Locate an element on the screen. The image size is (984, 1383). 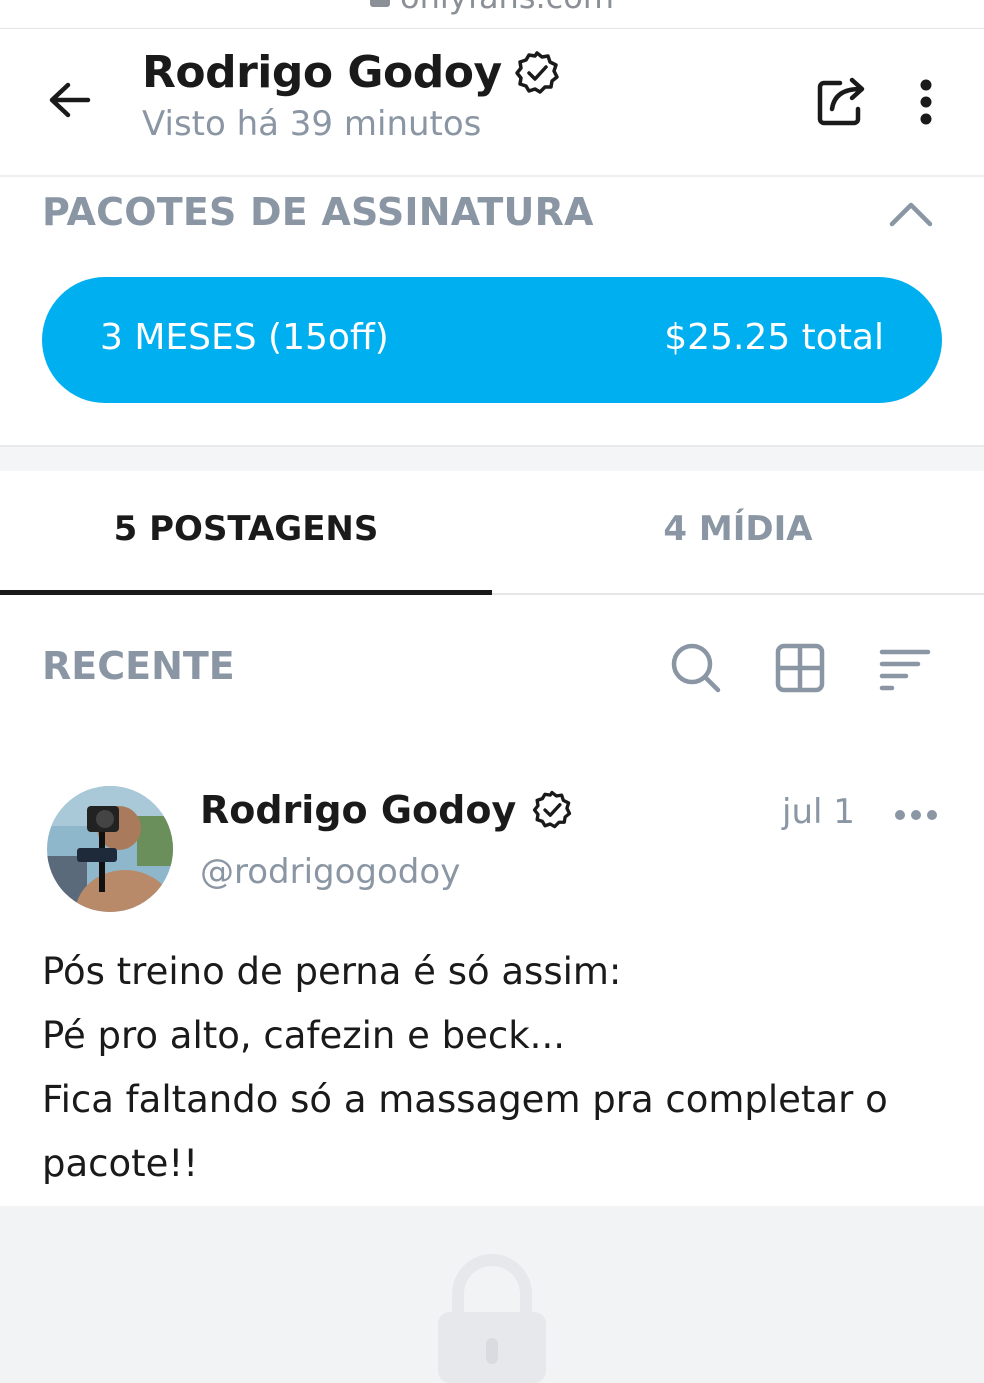
profile-header: Rodrigo Godoy Visto há 39 minutos is located at coordinates (492, 103).